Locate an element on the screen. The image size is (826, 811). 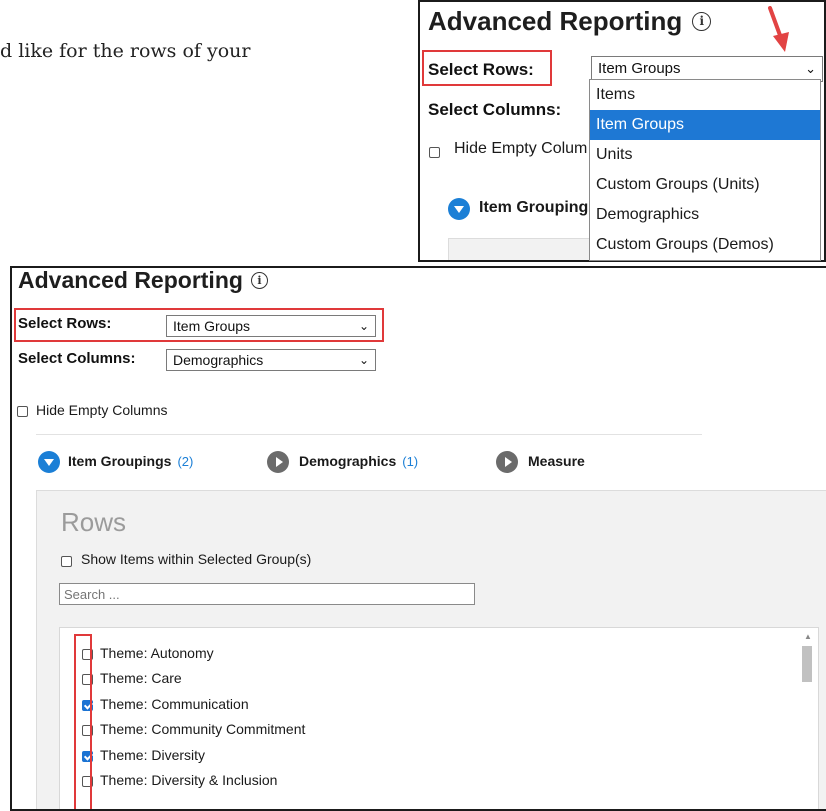
select-rows-label: Select Rows: is located at coordinates (65, 323).